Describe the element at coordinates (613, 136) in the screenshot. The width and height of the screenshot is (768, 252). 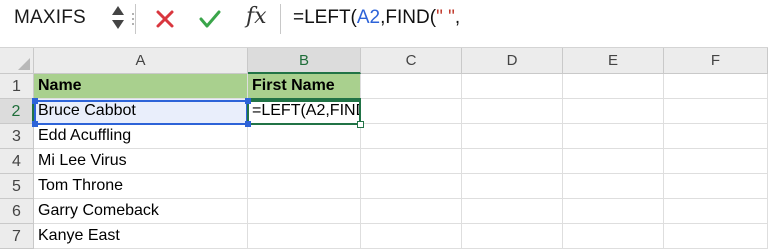
I see `cell-e3` at that location.